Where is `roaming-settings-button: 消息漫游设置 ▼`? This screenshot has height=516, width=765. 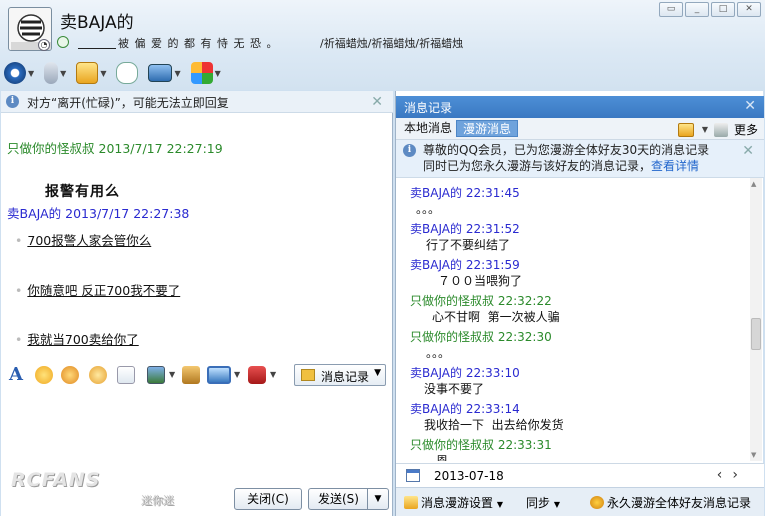
roaming-settings-button: 消息漫游设置 ▼ is located at coordinates (453, 502).